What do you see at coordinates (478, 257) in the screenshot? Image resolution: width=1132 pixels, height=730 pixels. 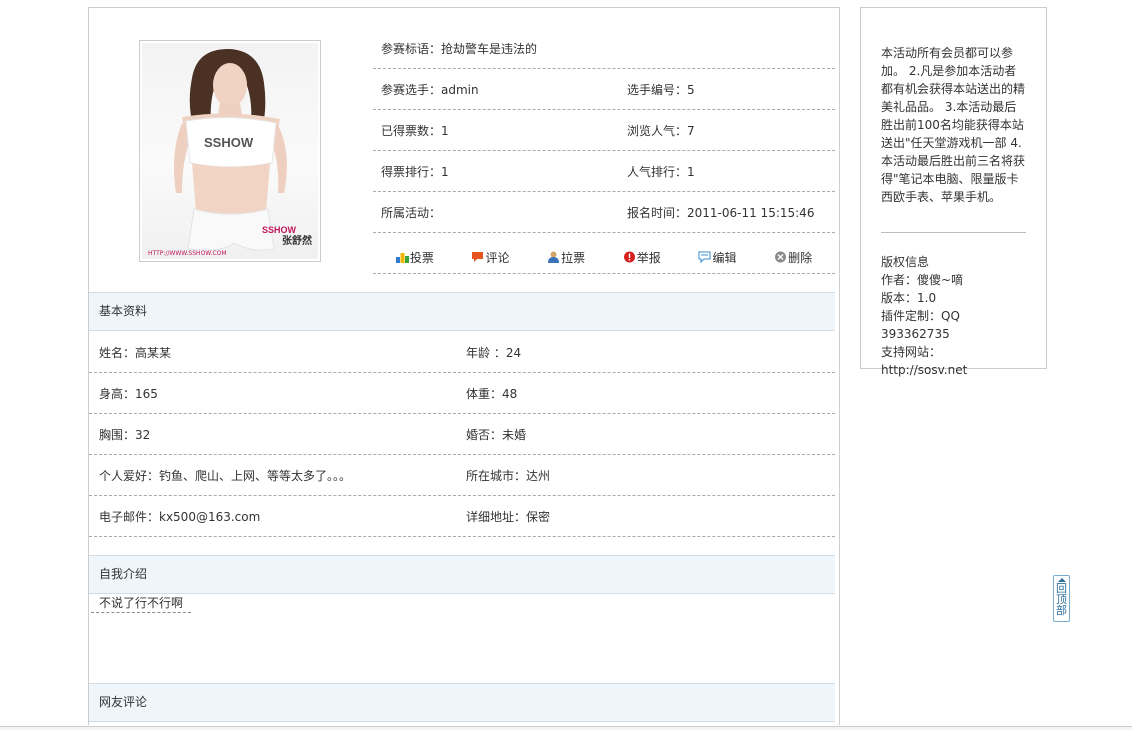 I see `speech-bubble-icon` at bounding box center [478, 257].